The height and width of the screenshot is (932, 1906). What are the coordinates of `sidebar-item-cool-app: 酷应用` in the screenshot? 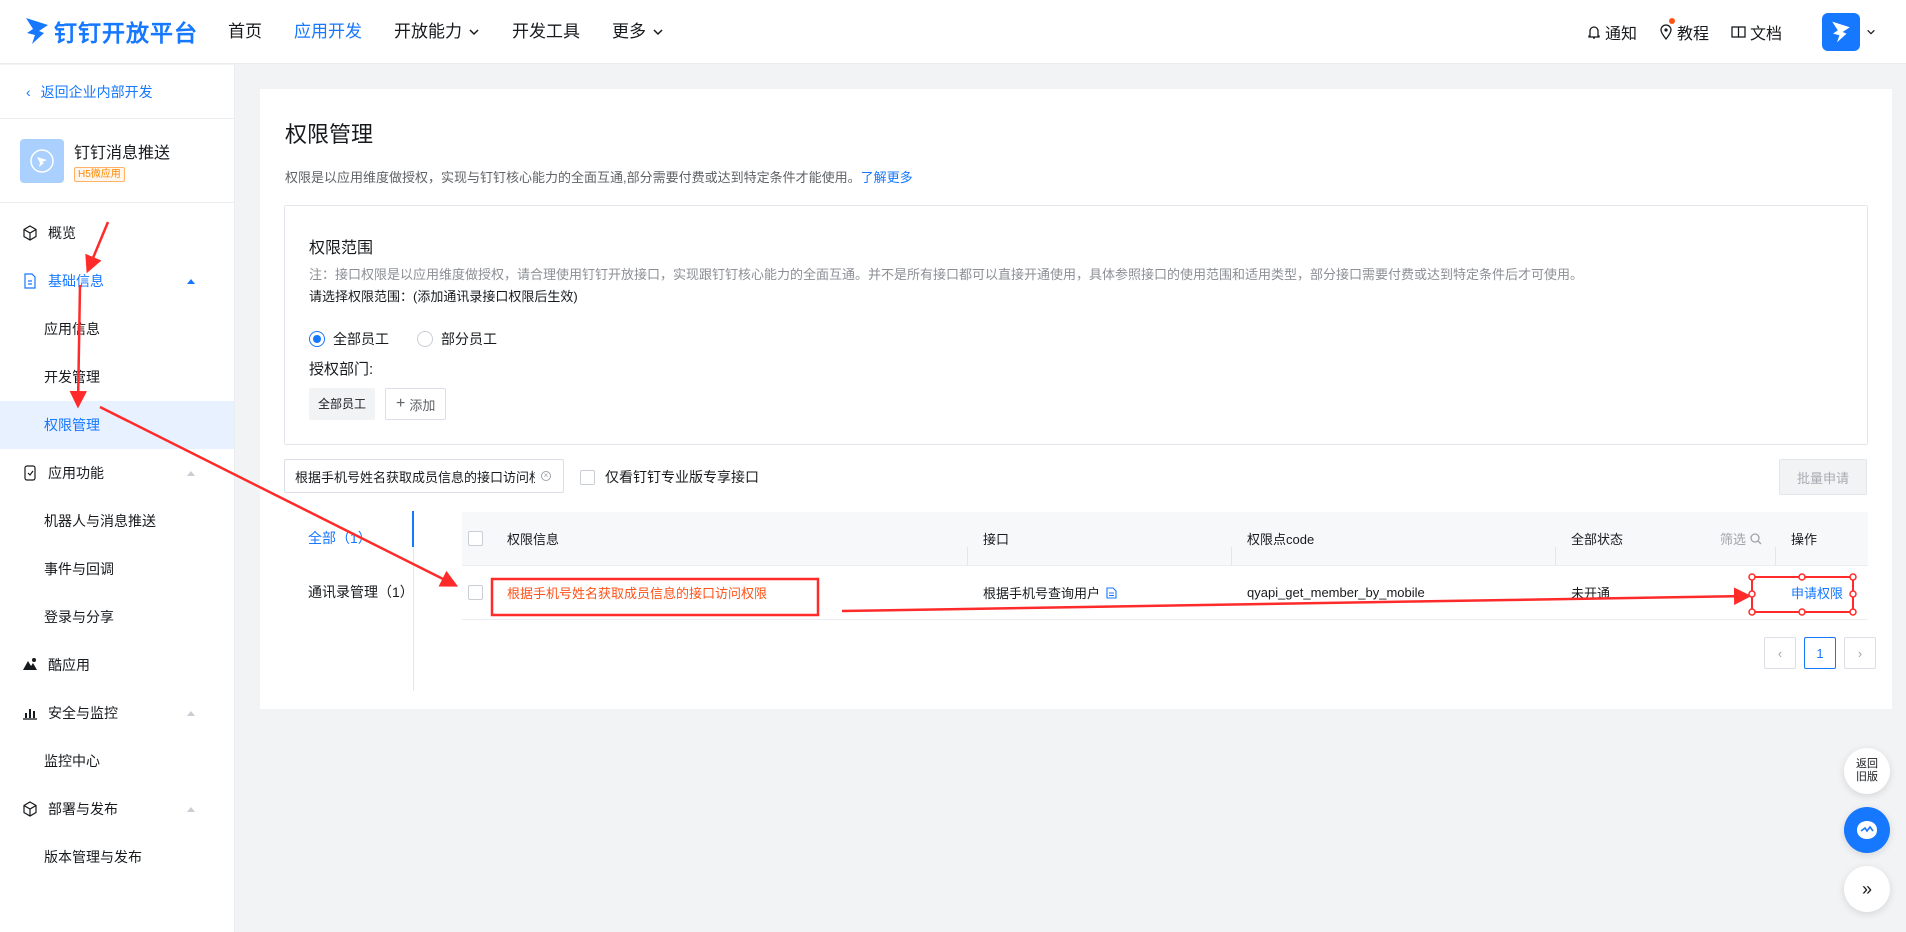 It's located at (117, 665).